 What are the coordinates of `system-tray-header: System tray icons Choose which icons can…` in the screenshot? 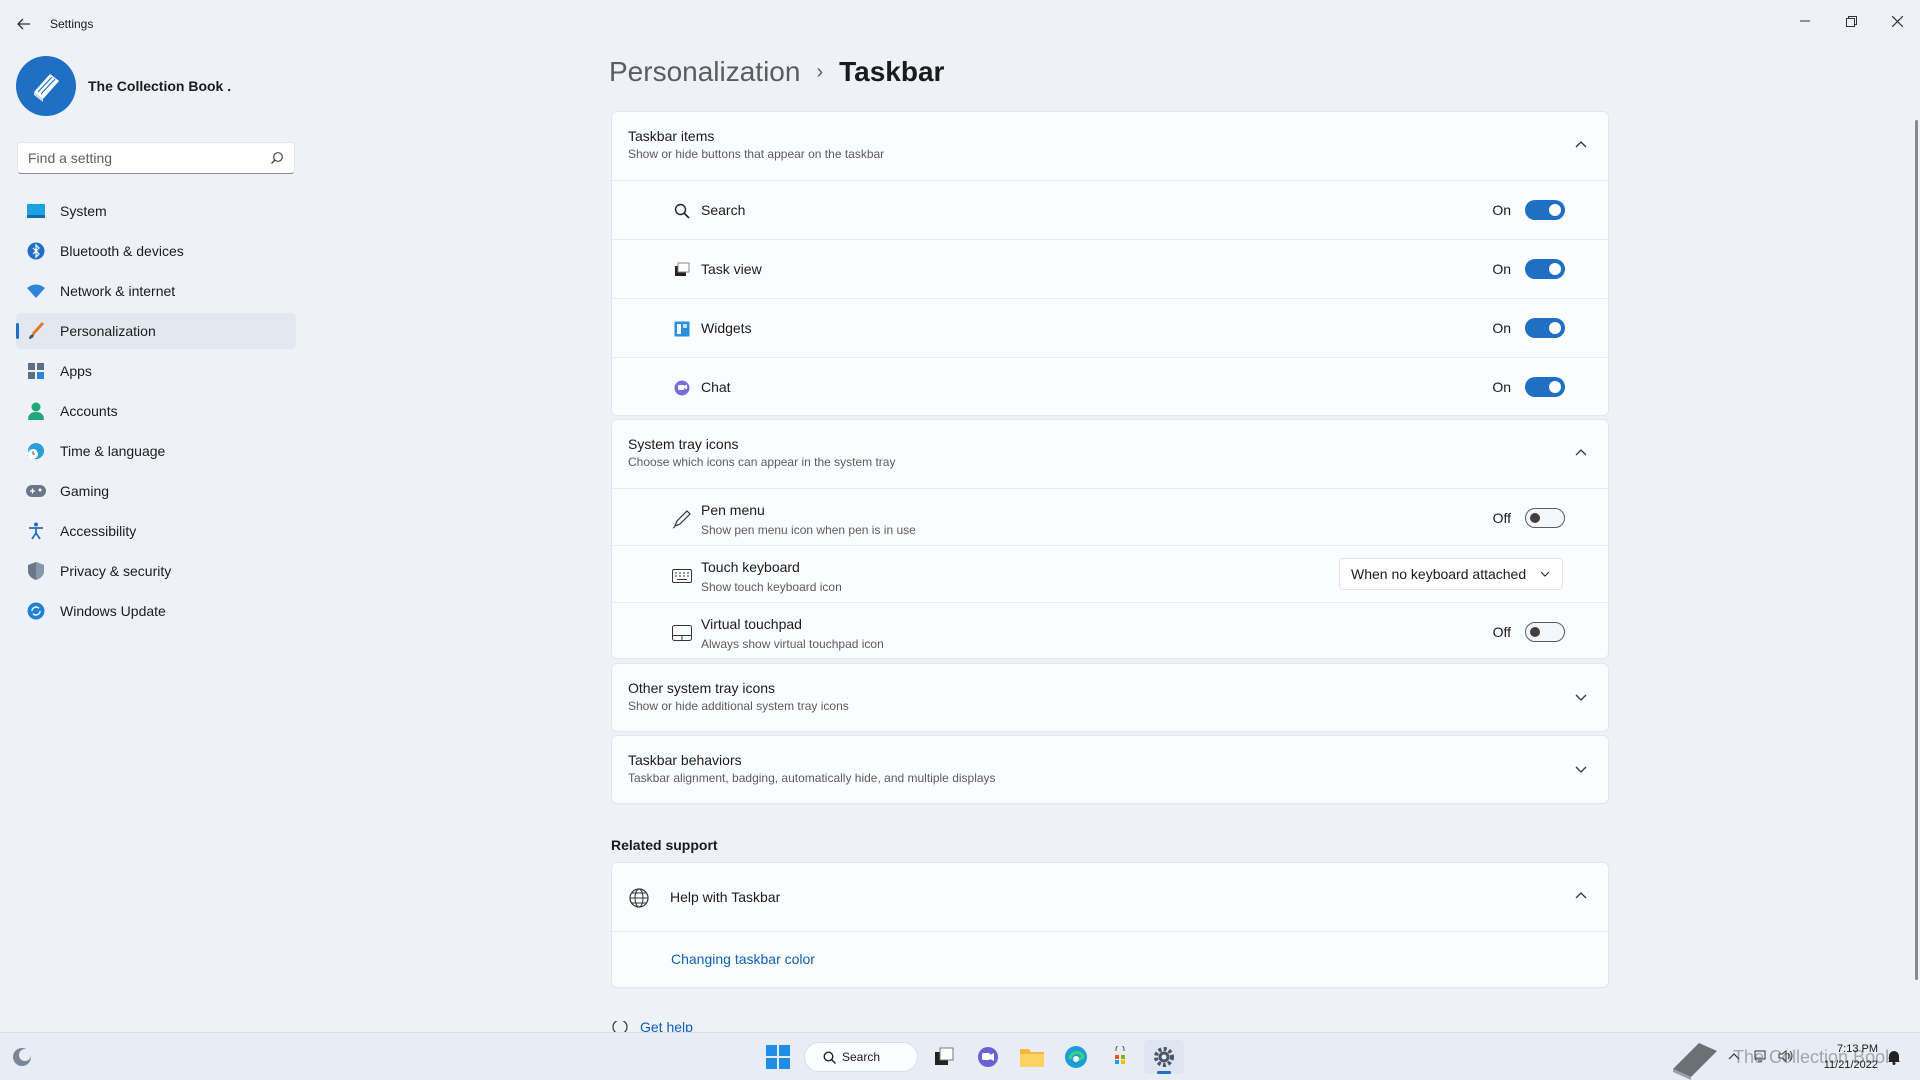 It's located at (1110, 454).